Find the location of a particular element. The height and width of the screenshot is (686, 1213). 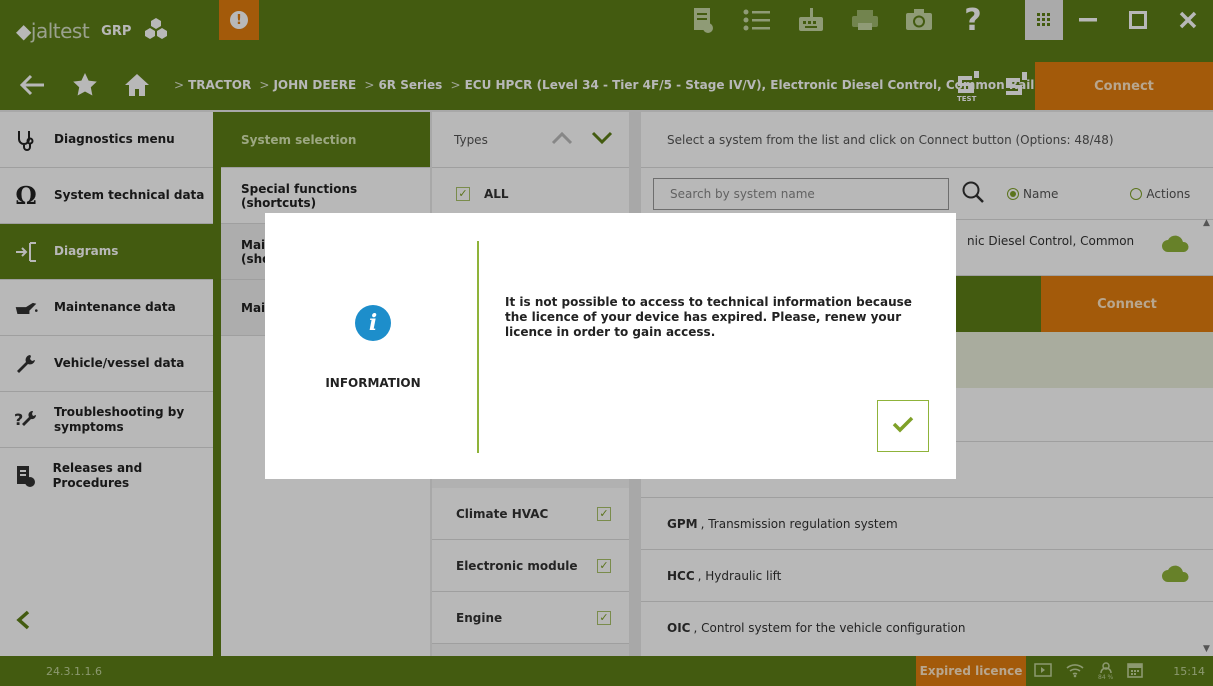

checkmark-icon is located at coordinates (903, 426).